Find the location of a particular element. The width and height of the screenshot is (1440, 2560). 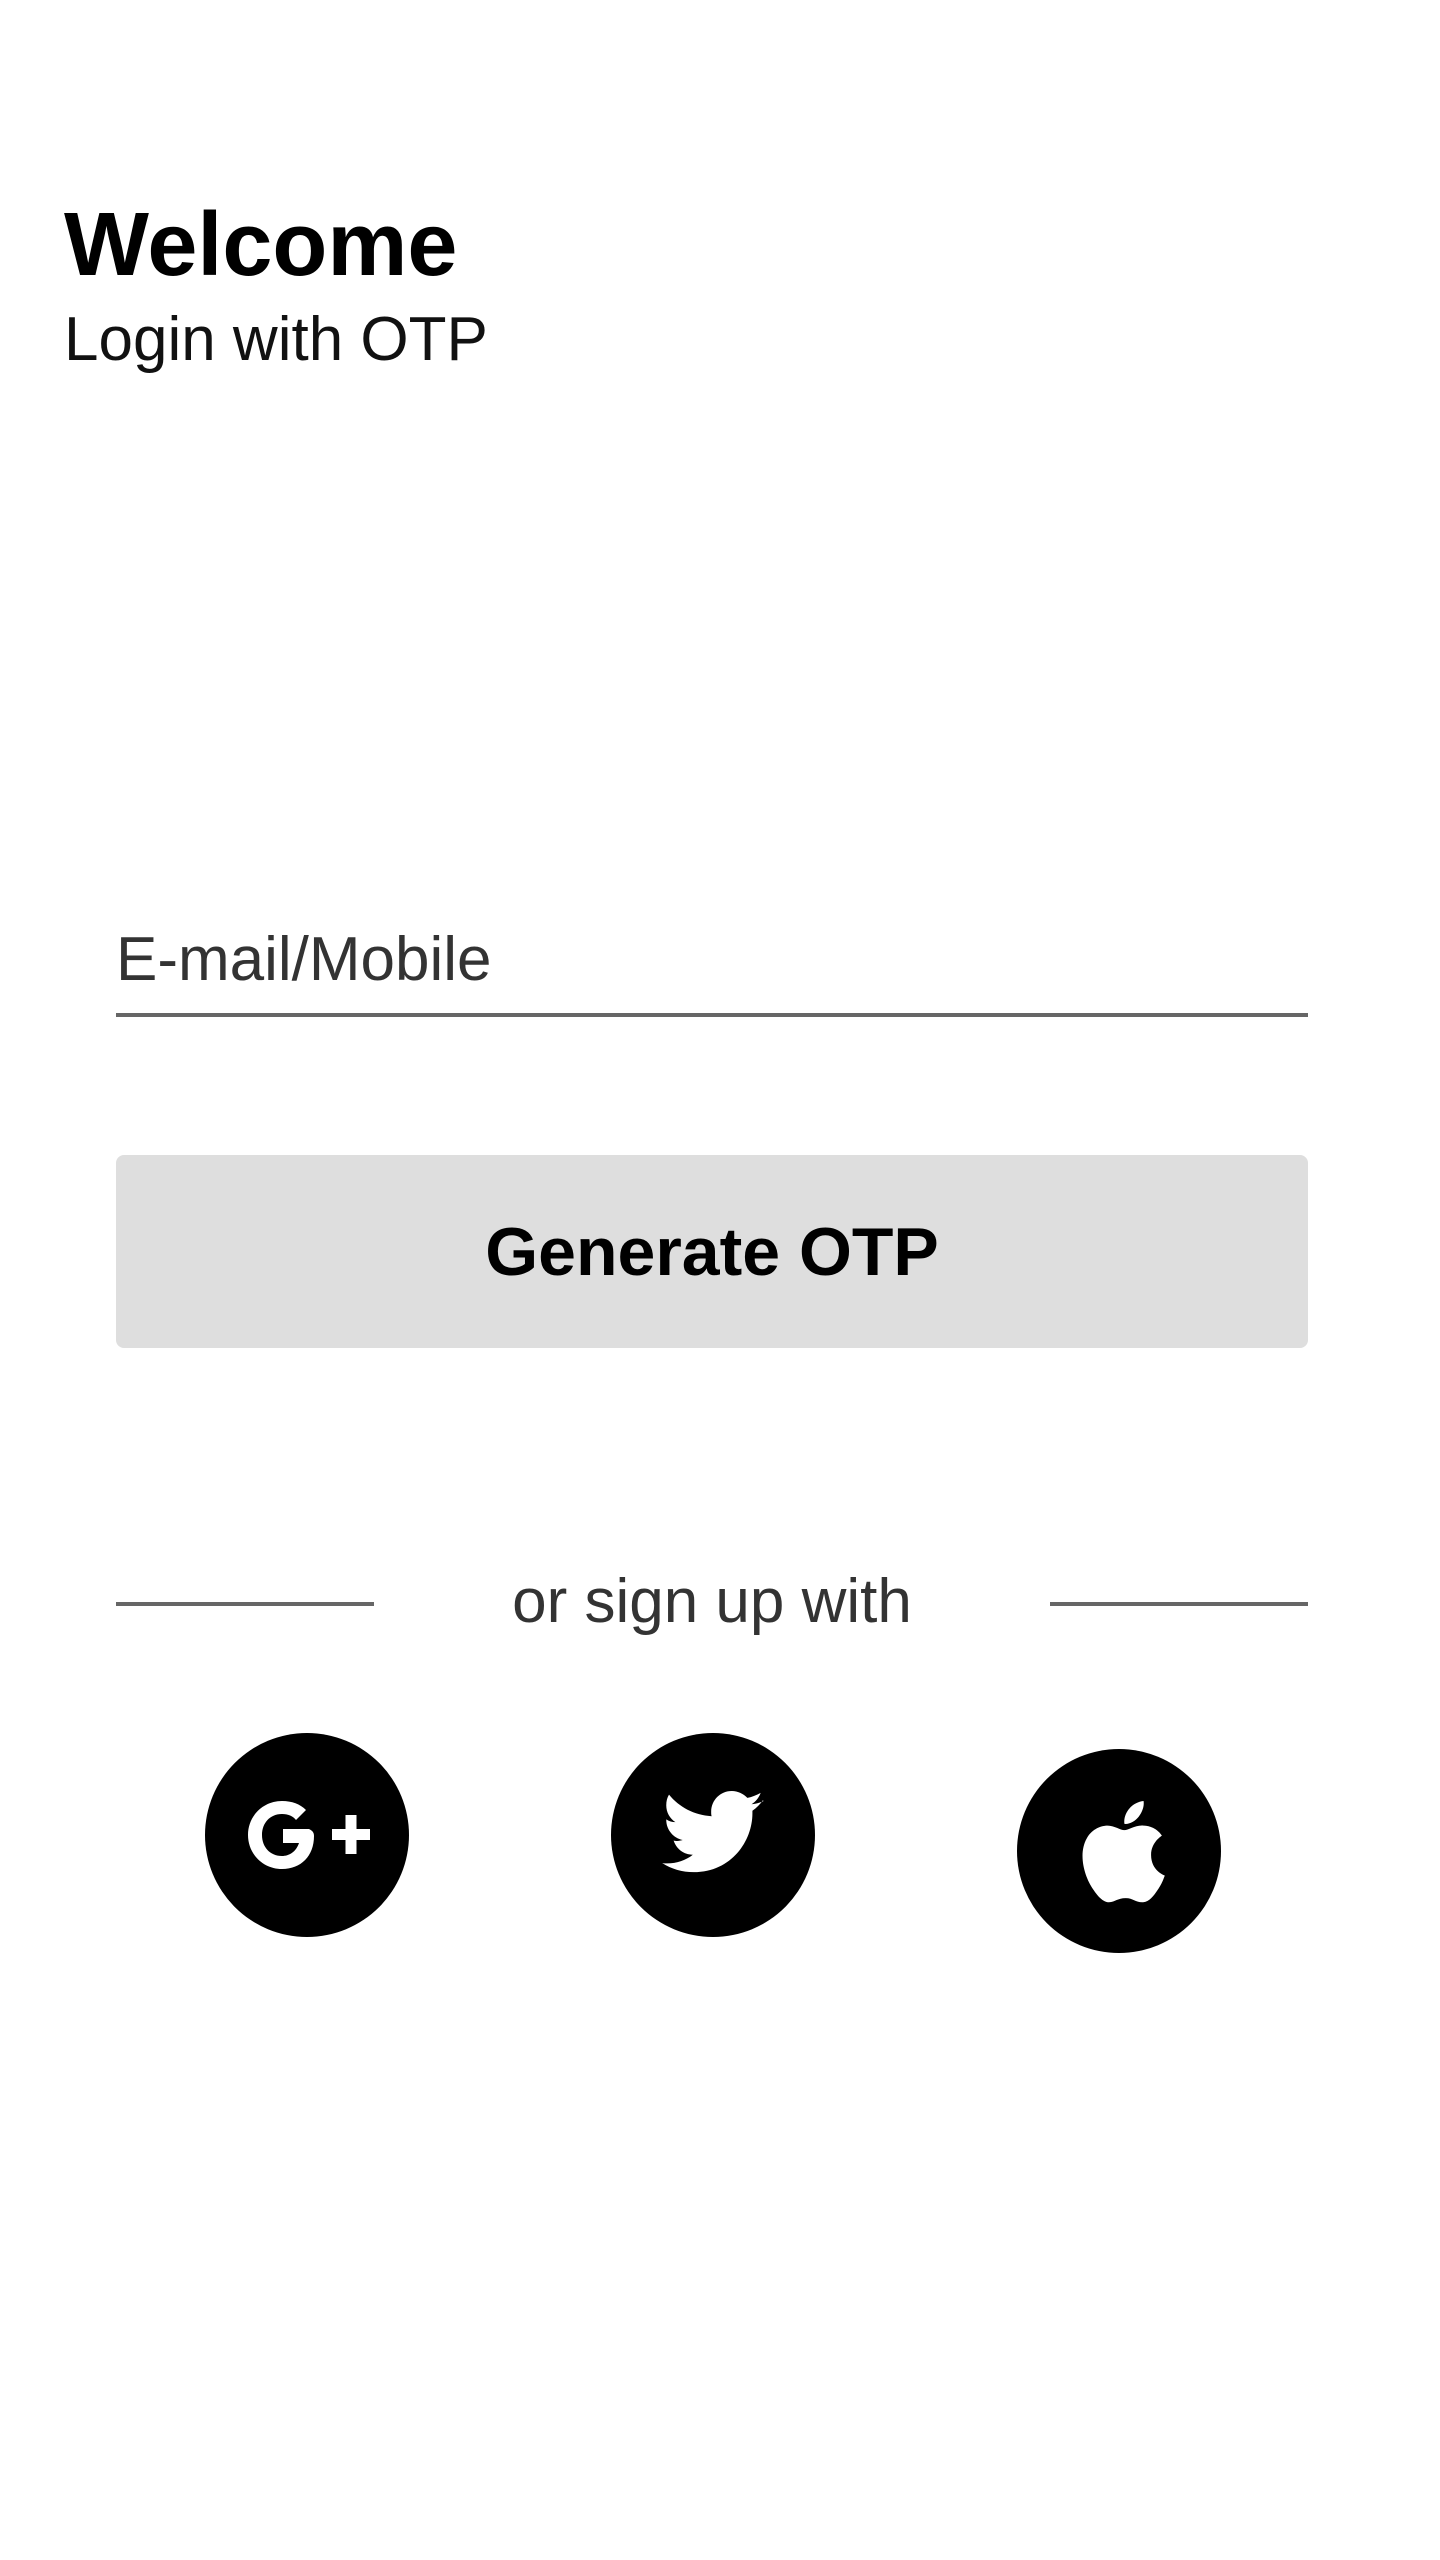

twitter-icon is located at coordinates (713, 1832).